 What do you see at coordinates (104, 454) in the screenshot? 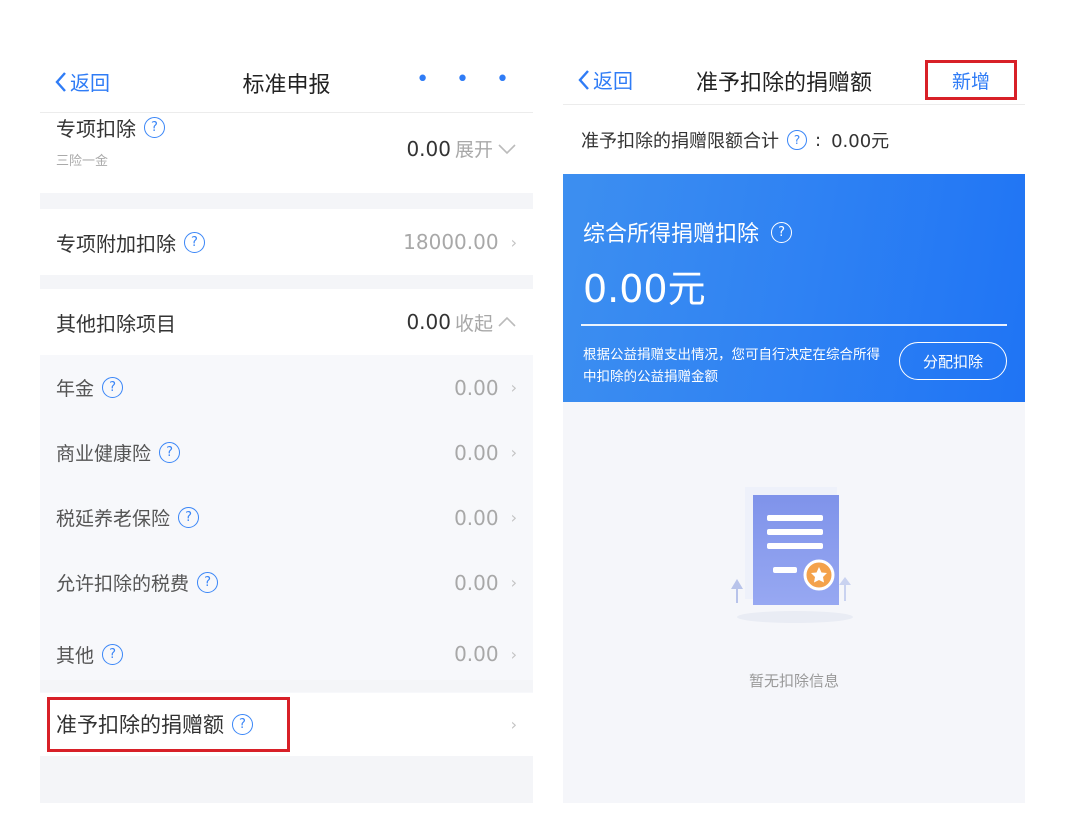
I see `sub-item-label: 商业健康险` at bounding box center [104, 454].